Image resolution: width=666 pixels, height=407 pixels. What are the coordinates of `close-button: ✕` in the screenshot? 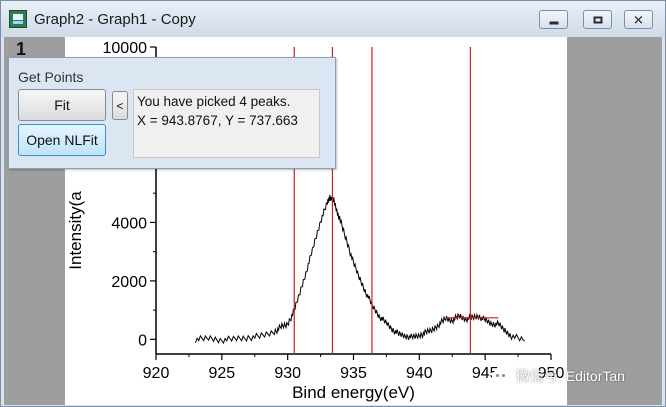 It's located at (638, 19).